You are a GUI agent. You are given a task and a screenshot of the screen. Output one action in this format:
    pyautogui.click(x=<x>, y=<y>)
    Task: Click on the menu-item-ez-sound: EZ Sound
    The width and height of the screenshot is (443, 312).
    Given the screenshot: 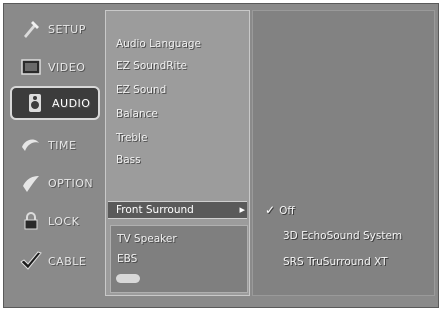 What is the action you would take?
    pyautogui.click(x=141, y=90)
    